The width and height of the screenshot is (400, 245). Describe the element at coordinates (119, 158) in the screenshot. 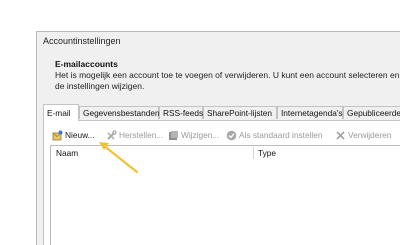

I see `annotation-arrow` at that location.